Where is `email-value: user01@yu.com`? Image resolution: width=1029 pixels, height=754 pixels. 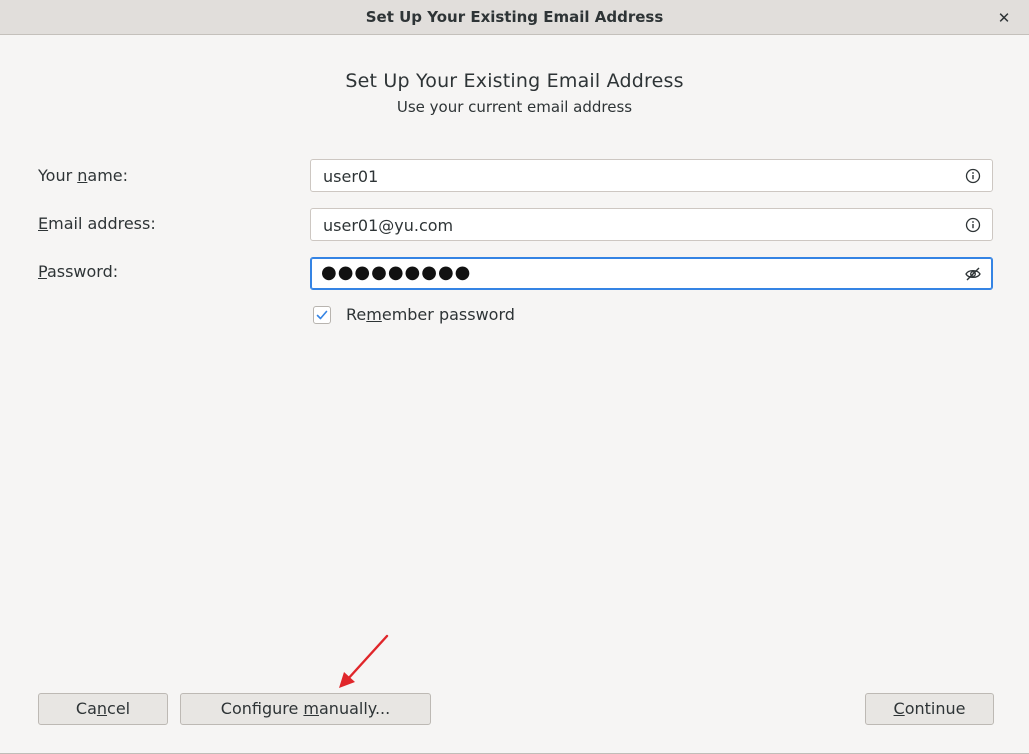
email-value: user01@yu.com is located at coordinates (388, 225).